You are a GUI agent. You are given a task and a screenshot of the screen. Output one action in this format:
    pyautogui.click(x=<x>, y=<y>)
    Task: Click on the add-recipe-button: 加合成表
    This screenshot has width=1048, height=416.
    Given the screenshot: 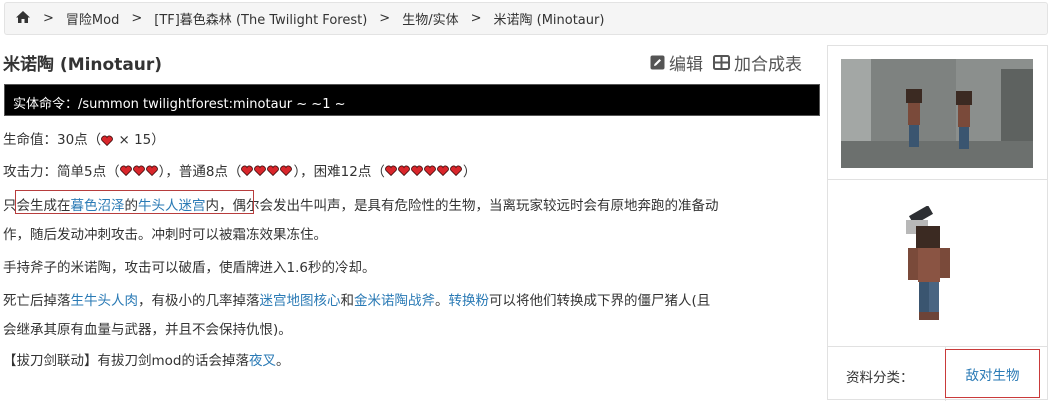 What is the action you would take?
    pyautogui.click(x=757, y=62)
    